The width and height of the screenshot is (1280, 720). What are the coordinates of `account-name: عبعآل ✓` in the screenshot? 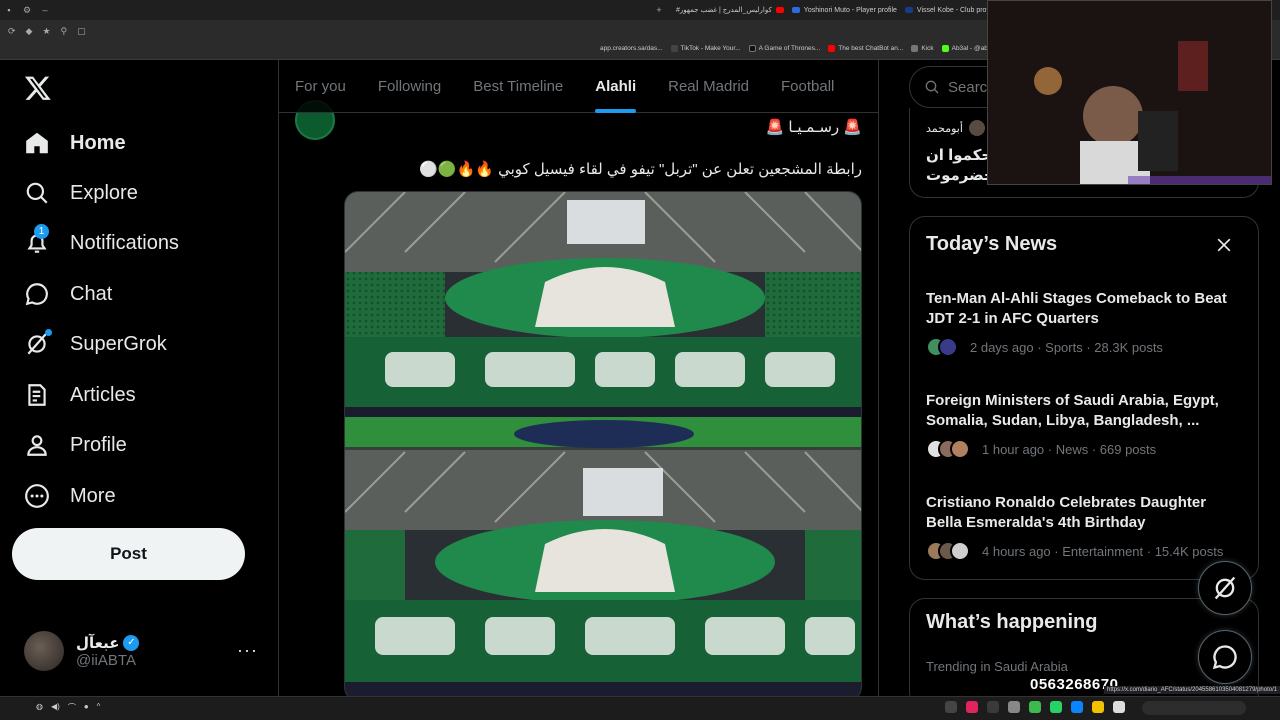 It's located at (108, 643).